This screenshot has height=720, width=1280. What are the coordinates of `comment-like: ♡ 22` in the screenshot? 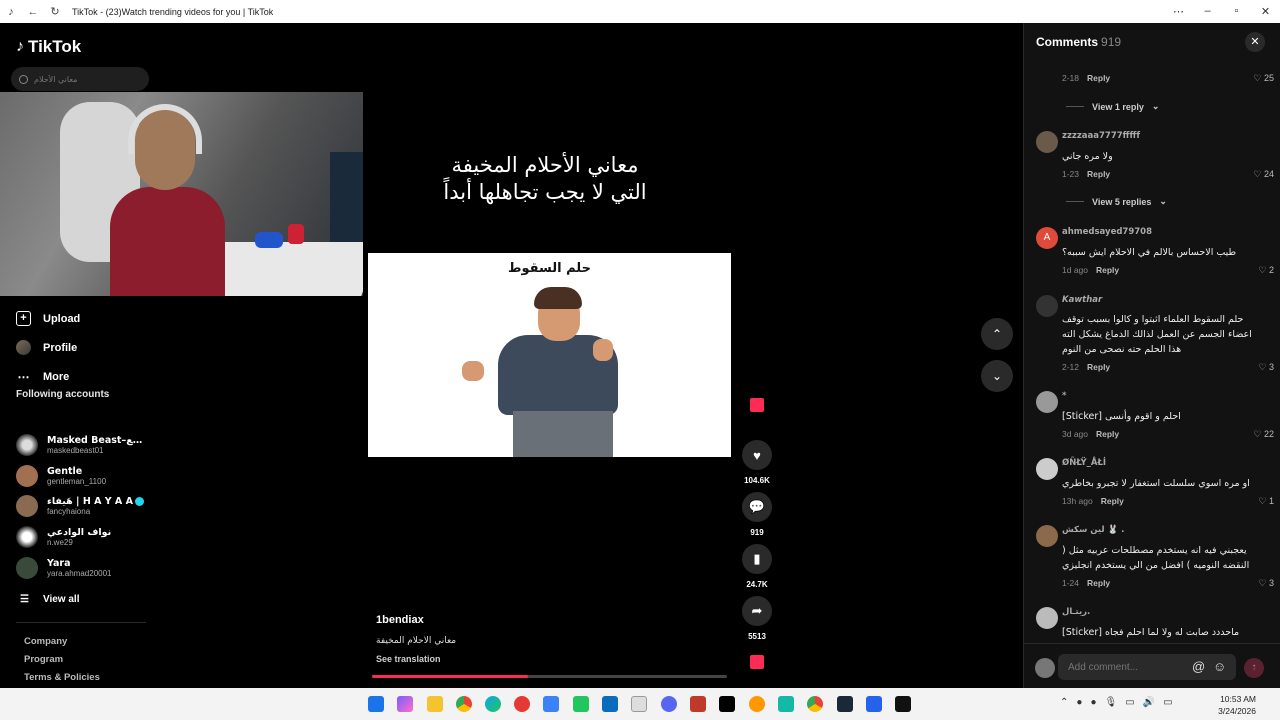 It's located at (1263, 434).